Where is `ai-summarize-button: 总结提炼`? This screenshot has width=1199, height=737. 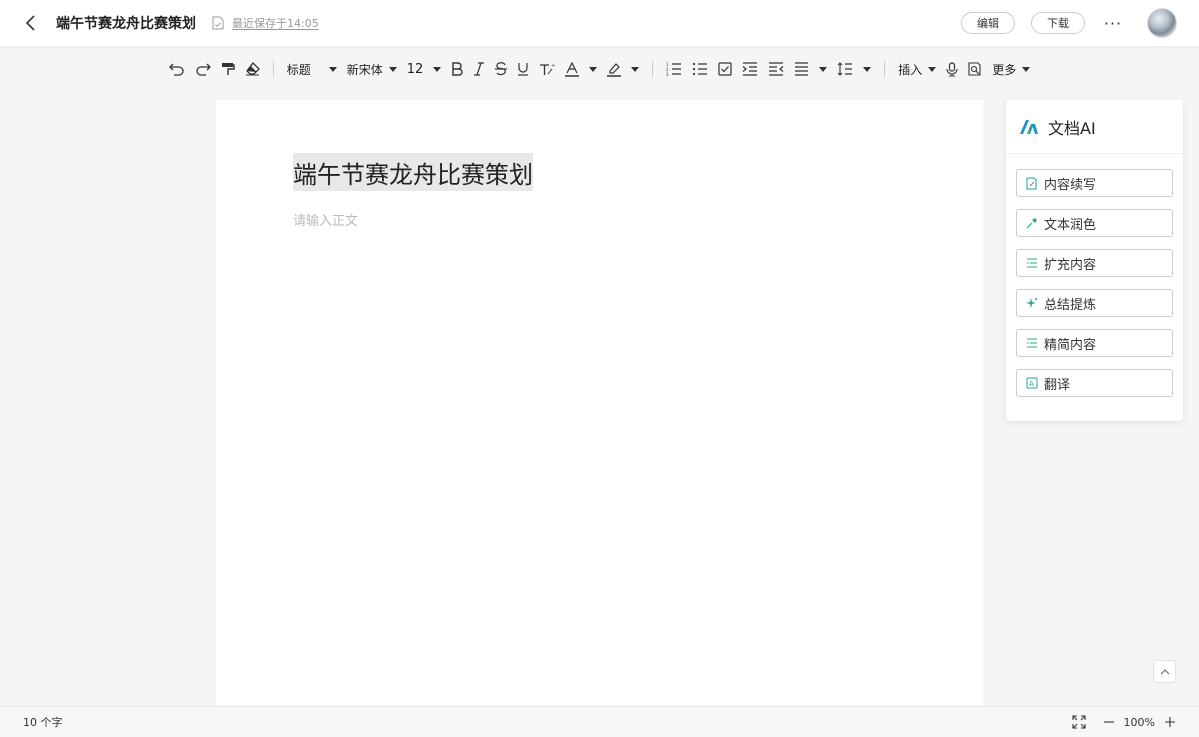 ai-summarize-button: 总结提炼 is located at coordinates (1094, 303).